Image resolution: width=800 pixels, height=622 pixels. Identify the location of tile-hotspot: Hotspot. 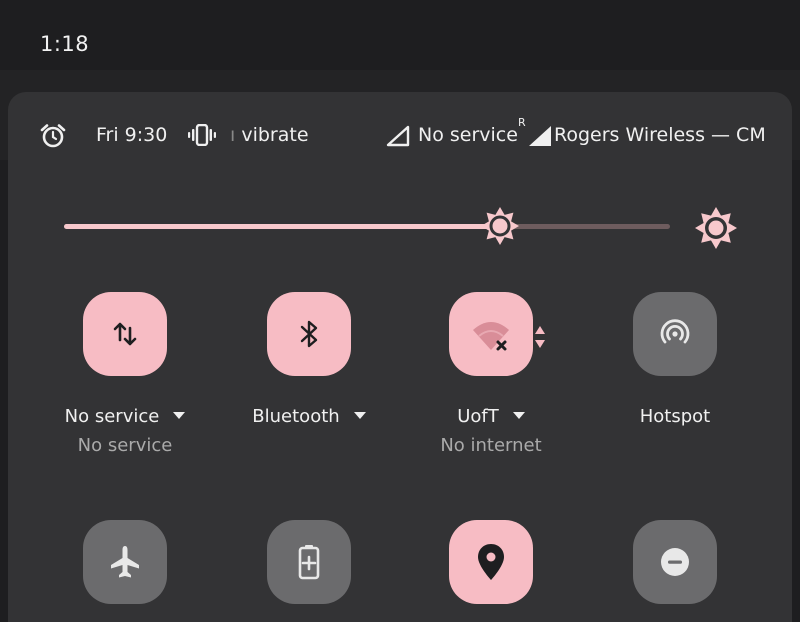
(675, 363).